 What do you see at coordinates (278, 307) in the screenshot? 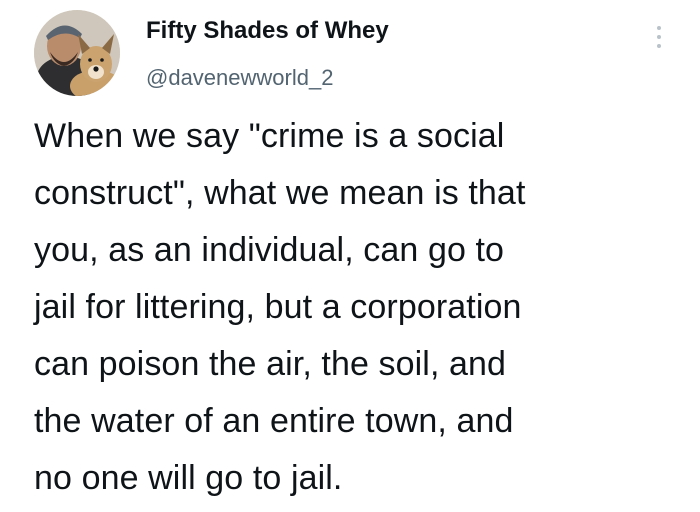
I see `tweet-text-line: jail for littering, but a corporation` at bounding box center [278, 307].